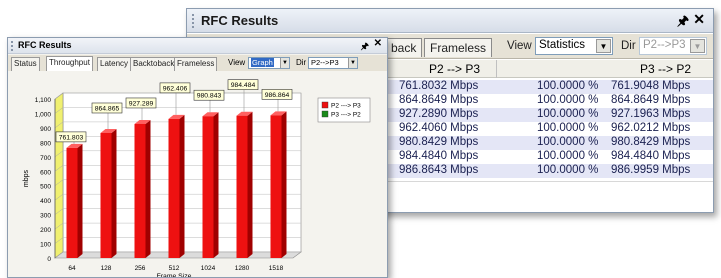 The image size is (721, 278). I want to click on x-tick-label: 1024, so click(208, 268).